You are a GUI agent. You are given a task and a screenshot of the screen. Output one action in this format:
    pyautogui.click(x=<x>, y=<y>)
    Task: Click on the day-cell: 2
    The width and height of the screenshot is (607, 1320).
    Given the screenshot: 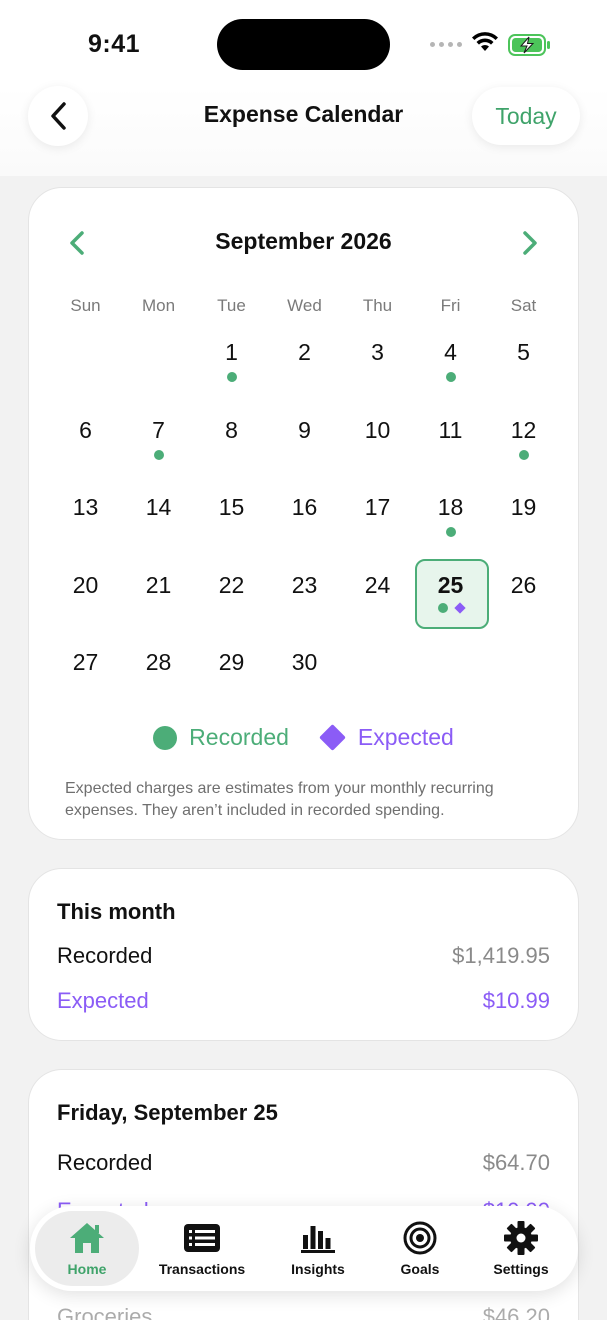 What is the action you would take?
    pyautogui.click(x=304, y=365)
    